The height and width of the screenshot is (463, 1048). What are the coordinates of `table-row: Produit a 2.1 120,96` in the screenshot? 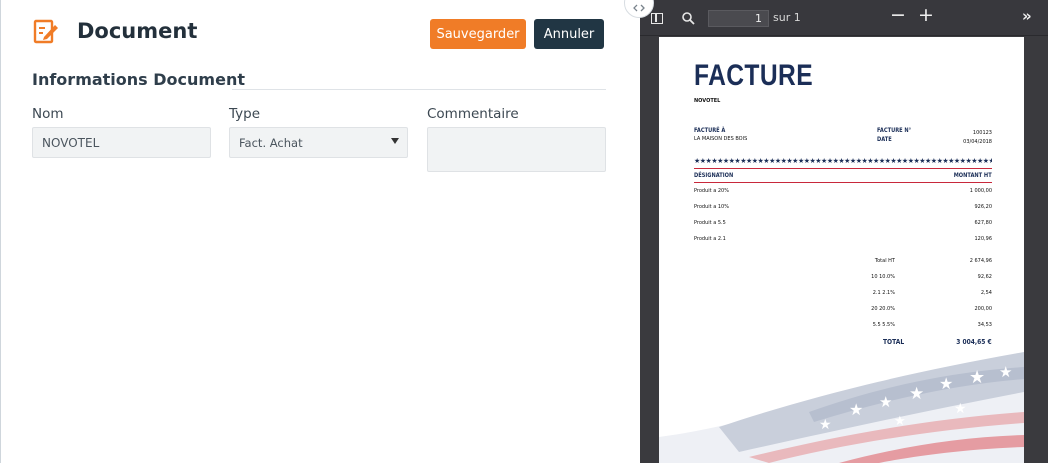 It's located at (843, 241).